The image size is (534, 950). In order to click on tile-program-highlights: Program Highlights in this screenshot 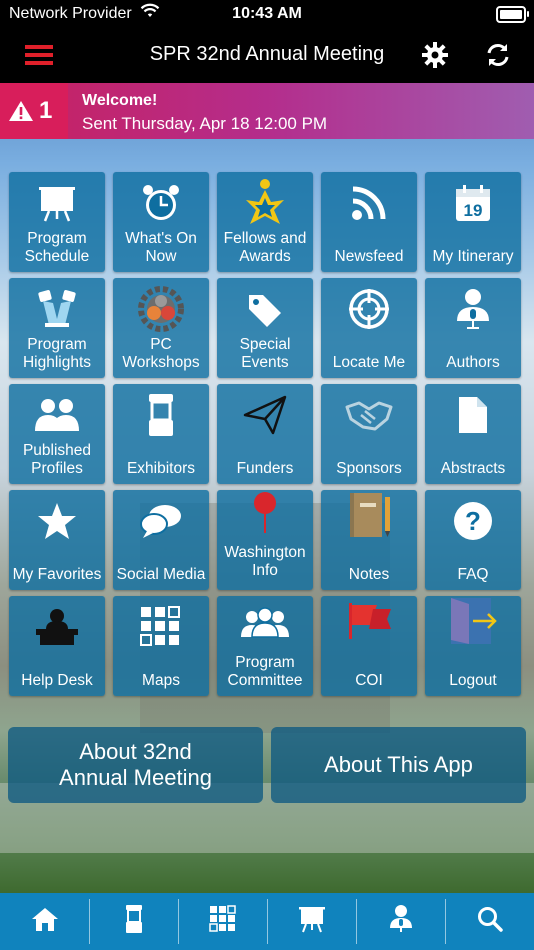, I will do `click(57, 328)`.